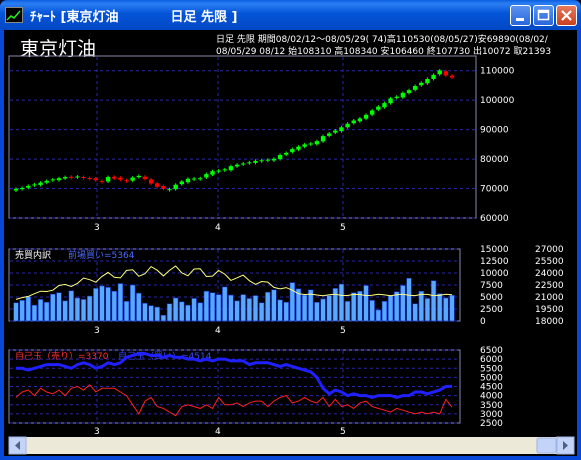  What do you see at coordinates (62, 356) in the screenshot?
I see `sell-position-label: 自己玉（売り）=3370` at bounding box center [62, 356].